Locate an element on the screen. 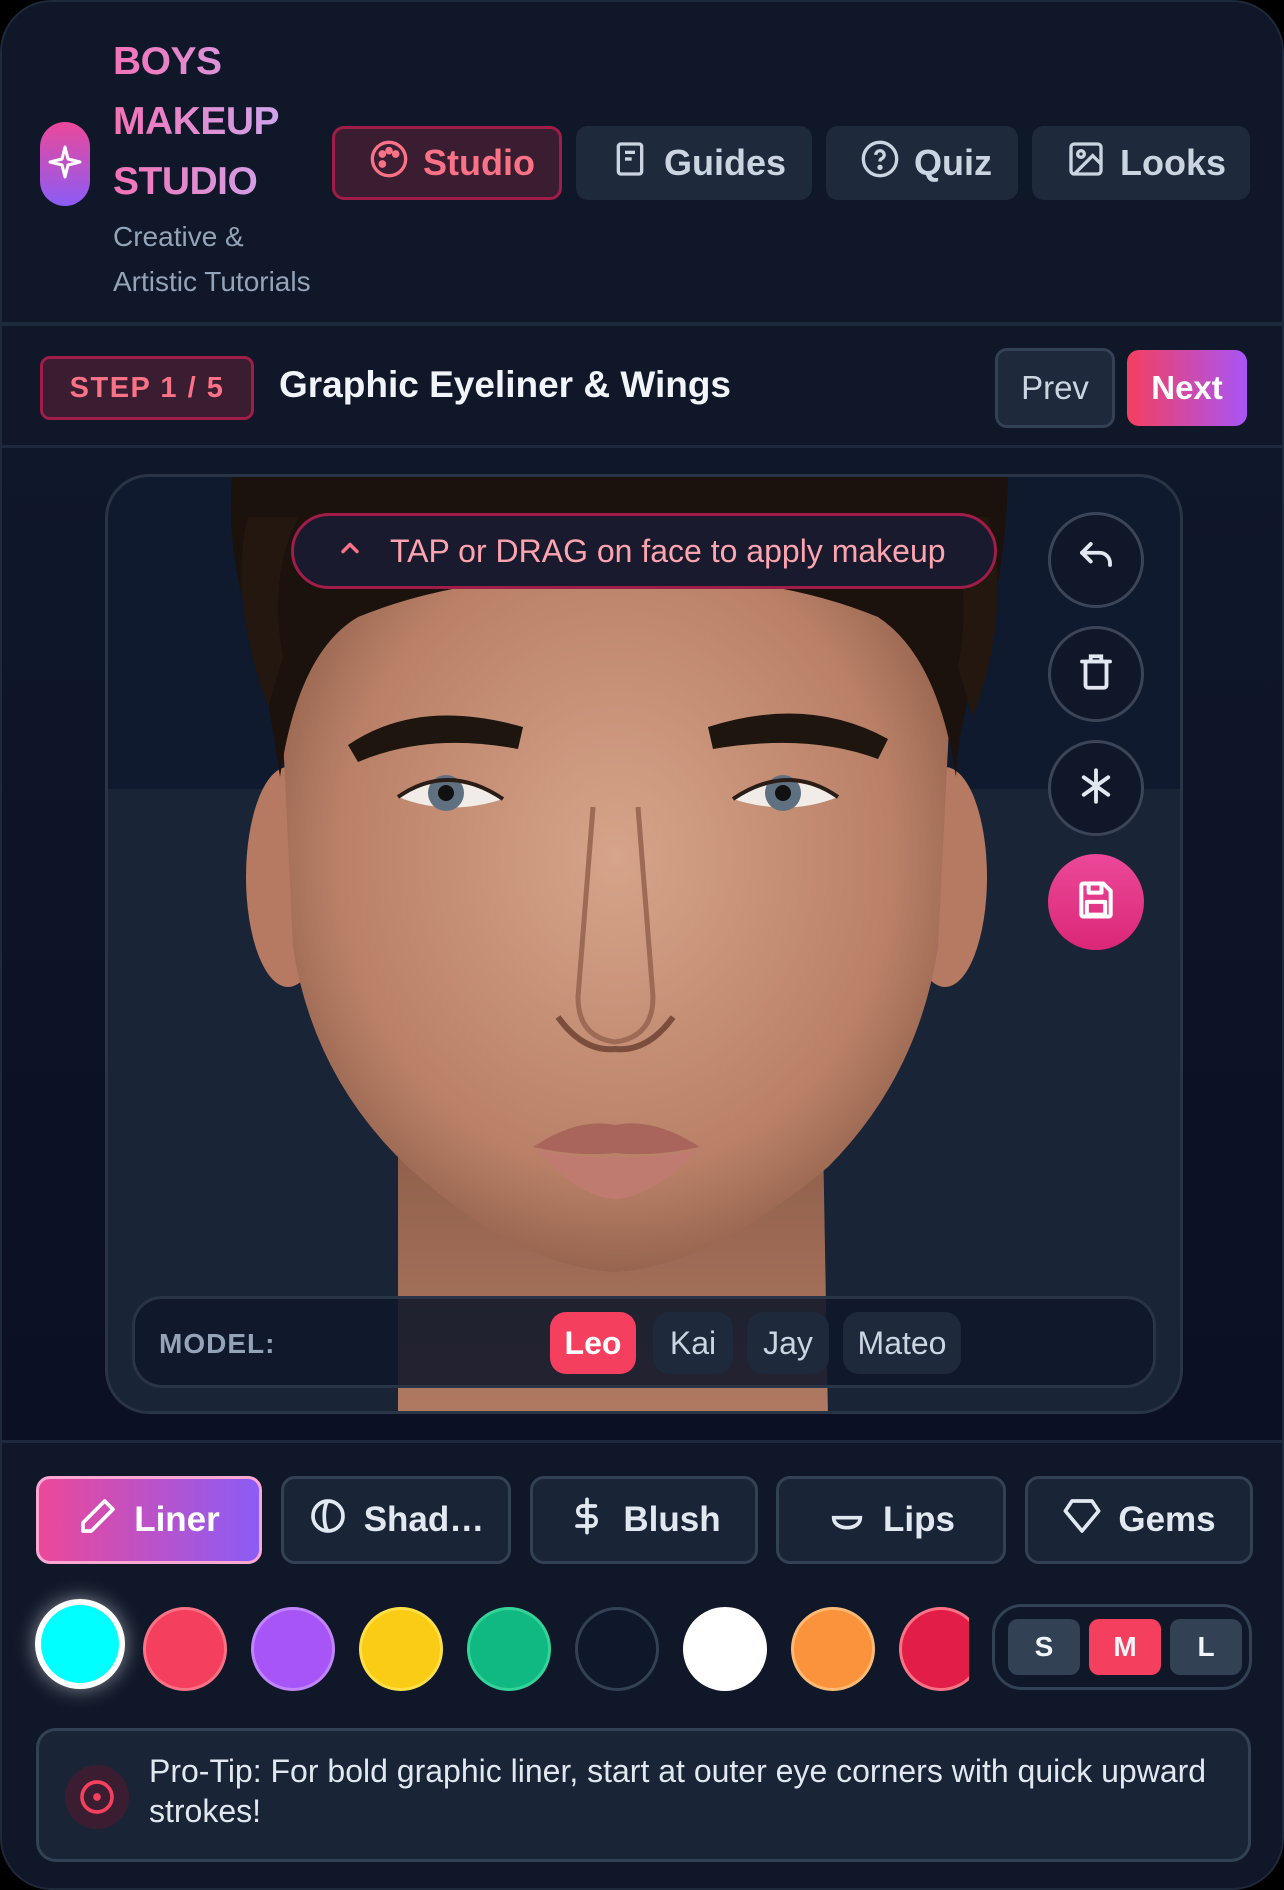 The image size is (1284, 1890). model-chip-jay: Jay is located at coordinates (788, 1343).